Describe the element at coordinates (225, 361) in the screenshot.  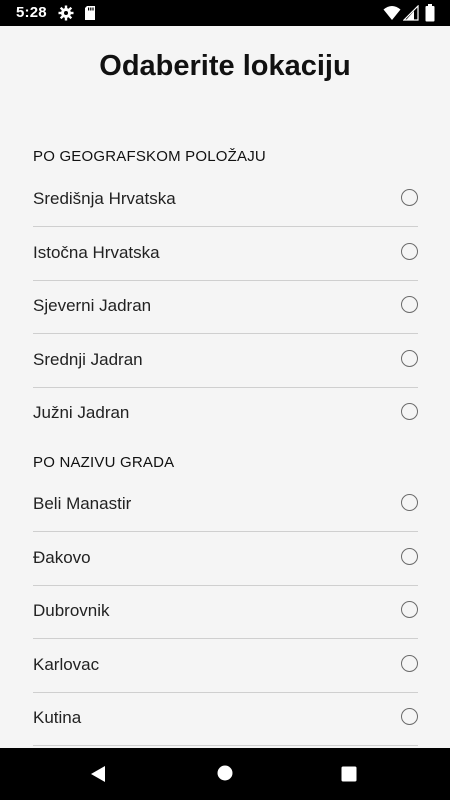
I see `list-item: Srednji Jadran` at that location.